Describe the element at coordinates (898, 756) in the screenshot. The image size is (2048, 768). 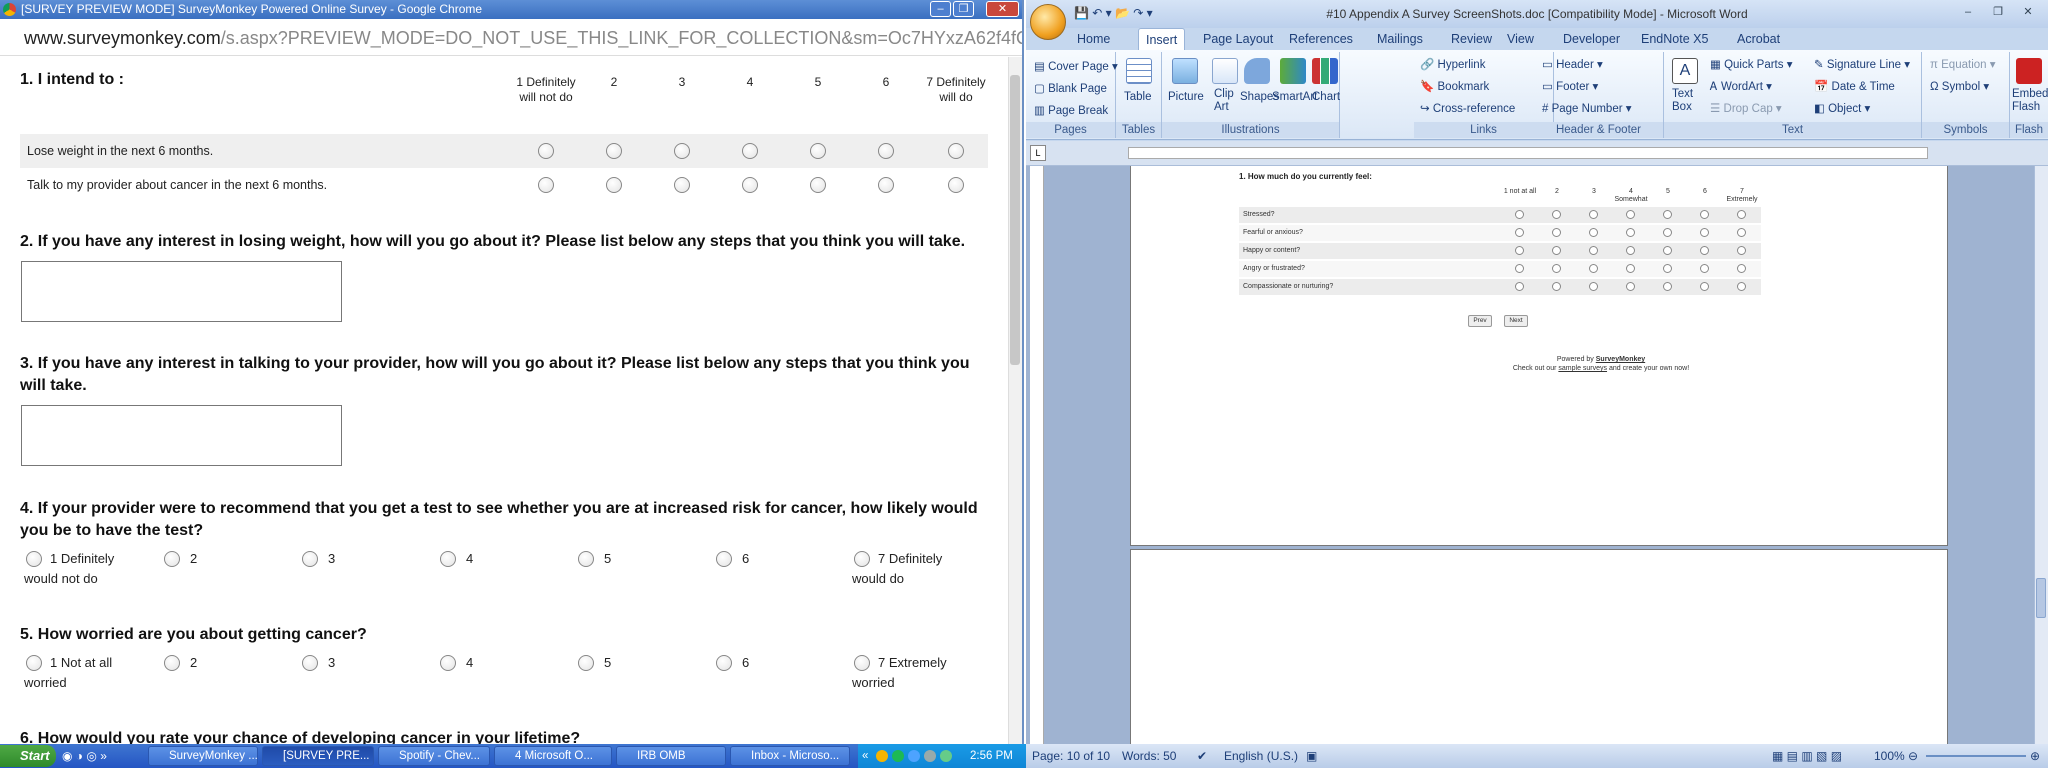
I see `spotify-tray-icon` at that location.